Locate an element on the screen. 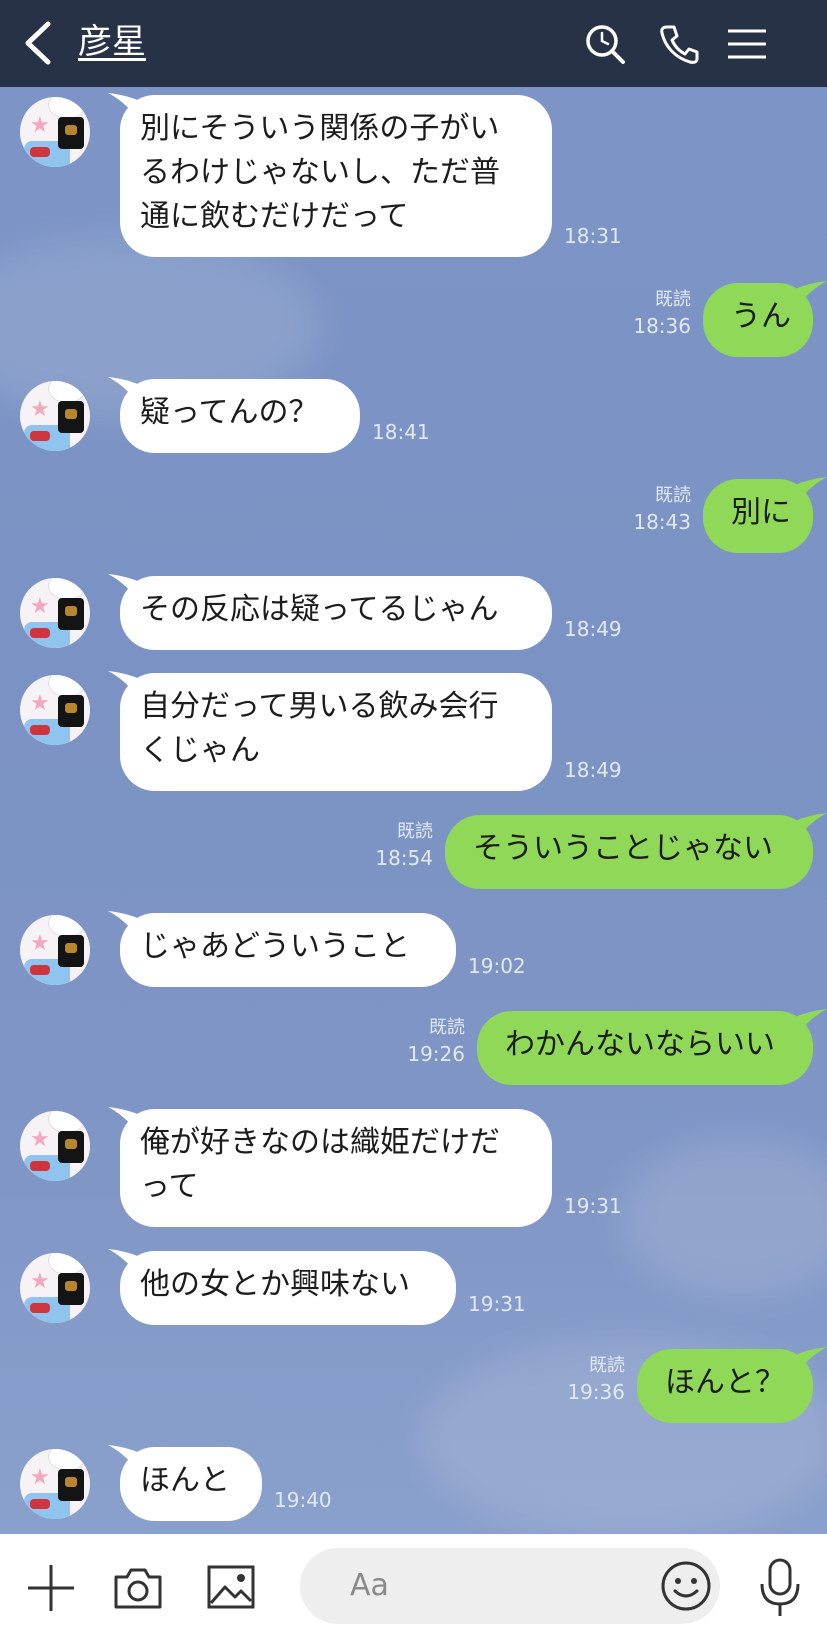 Image resolution: width=827 pixels, height=1648 pixels. message-timestamp: 18:31 is located at coordinates (593, 236).